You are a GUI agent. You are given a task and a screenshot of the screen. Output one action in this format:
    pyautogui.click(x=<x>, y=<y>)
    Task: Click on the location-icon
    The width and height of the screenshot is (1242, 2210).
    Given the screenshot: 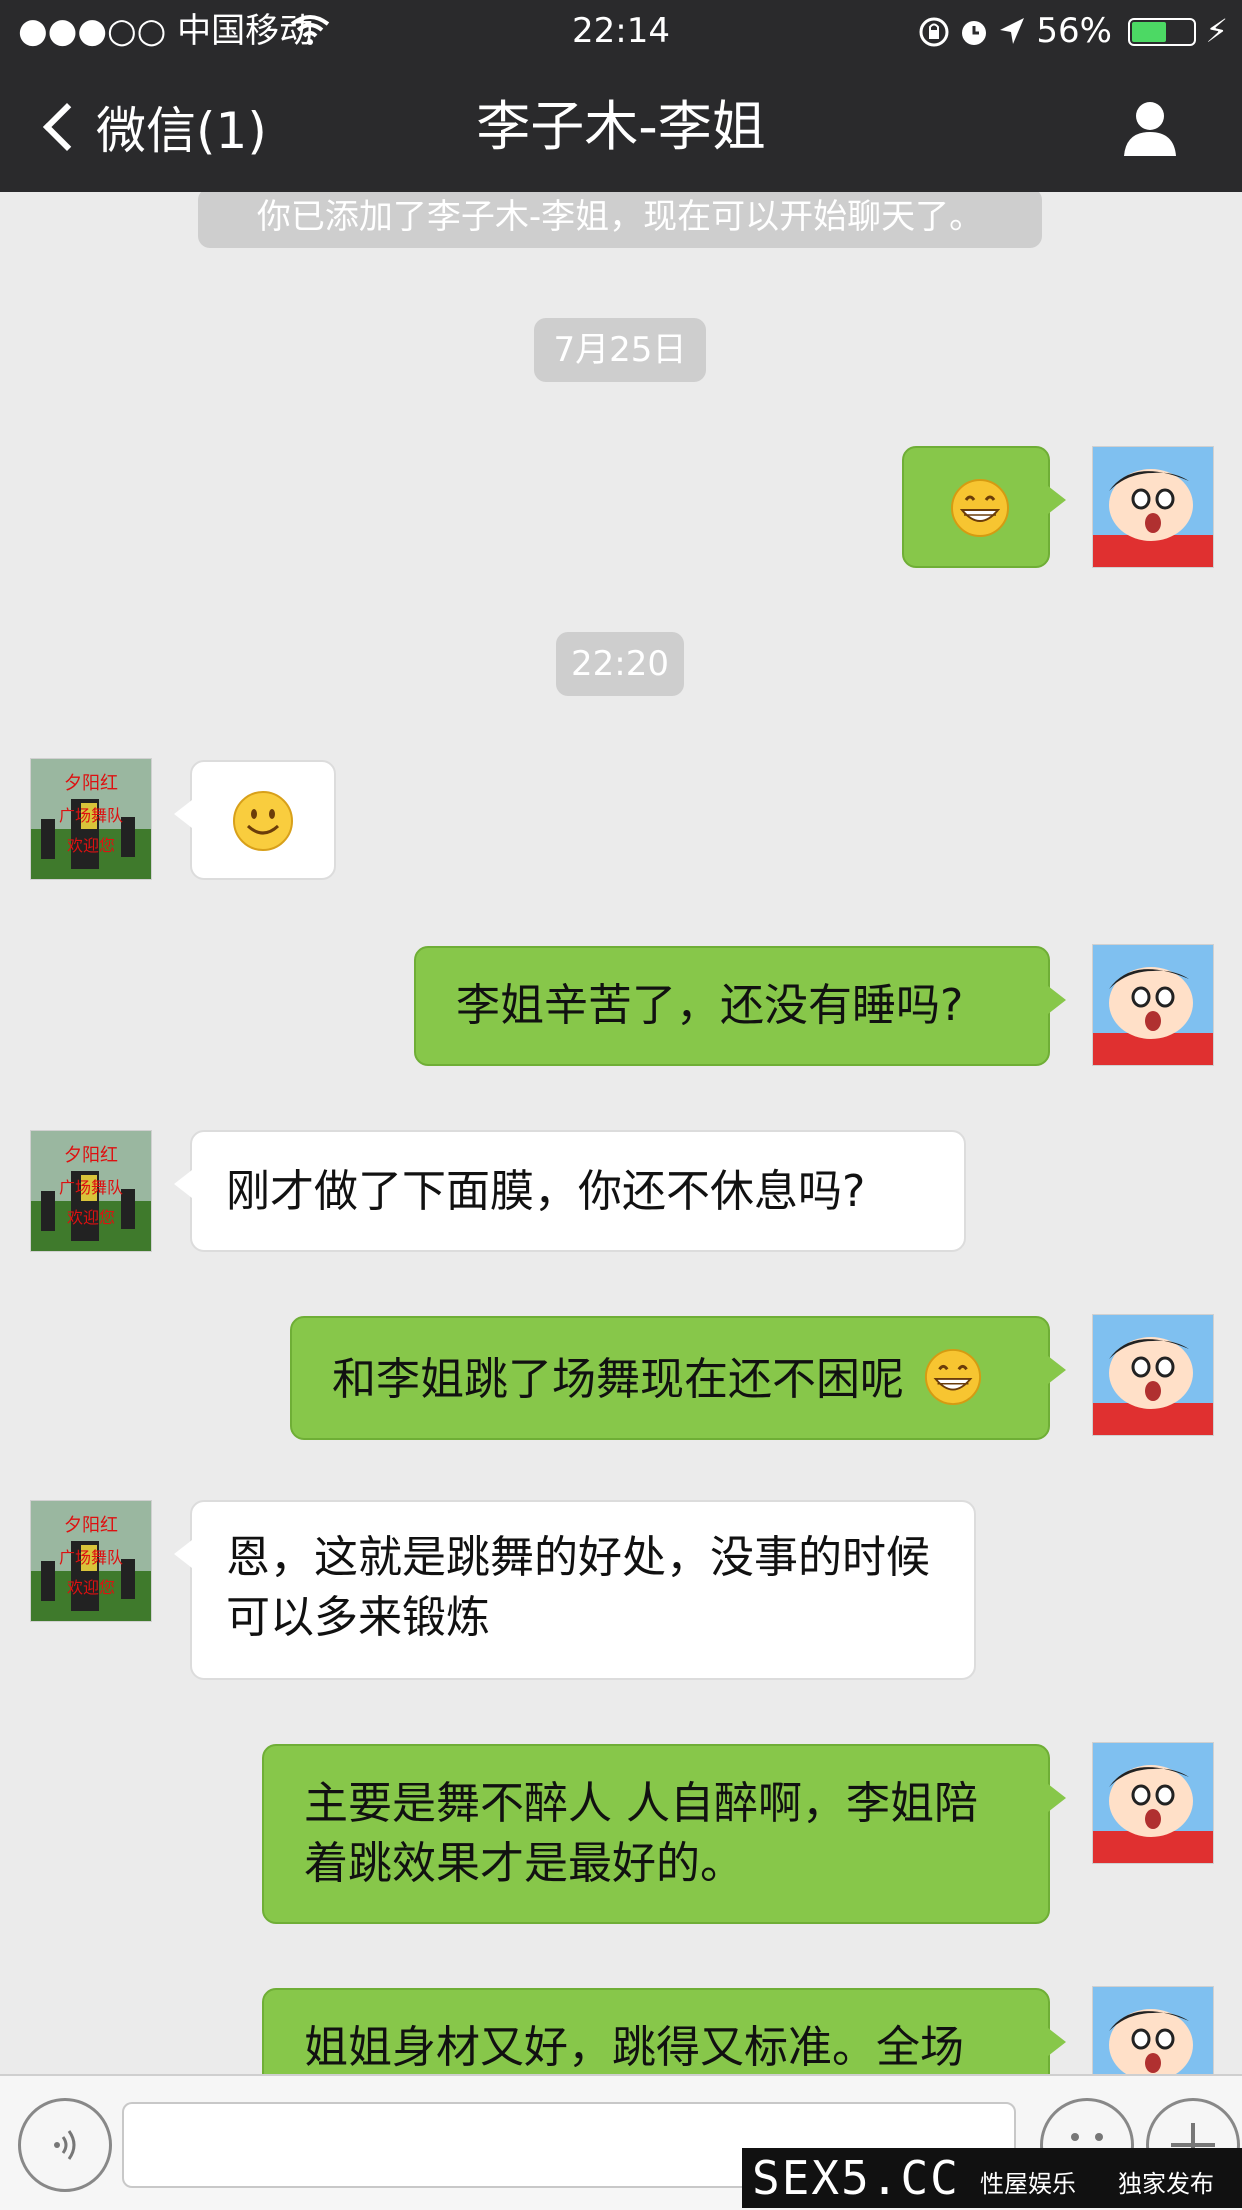 What is the action you would take?
    pyautogui.click(x=1012, y=31)
    